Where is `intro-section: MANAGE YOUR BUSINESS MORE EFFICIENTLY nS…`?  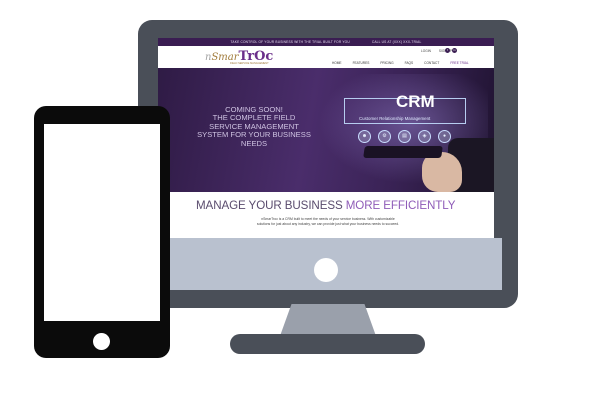
intro-section: MANAGE YOUR BUSINESS MORE EFFICIENTLY nS… is located at coordinates (326, 215).